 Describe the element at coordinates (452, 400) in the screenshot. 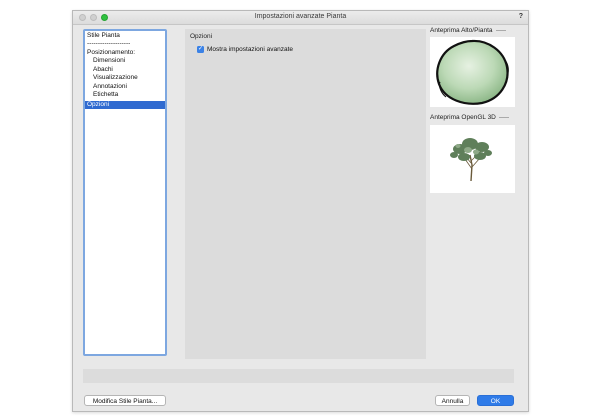

I see `cancel-button: Annulla` at that location.